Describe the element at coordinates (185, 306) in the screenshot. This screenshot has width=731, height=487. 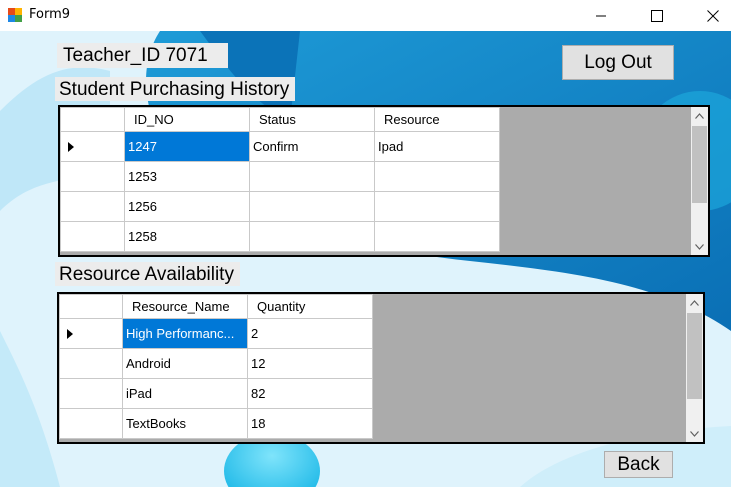
I see `column-header-resource-name: Resource_Name` at that location.